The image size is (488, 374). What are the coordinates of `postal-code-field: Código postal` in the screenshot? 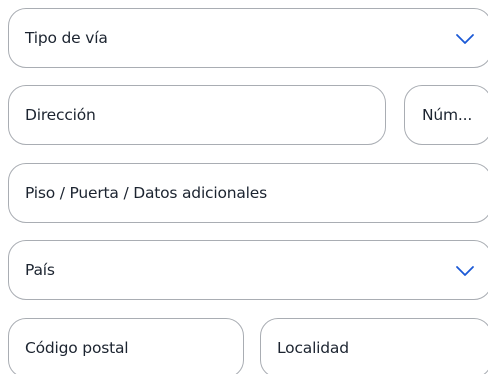 It's located at (126, 346).